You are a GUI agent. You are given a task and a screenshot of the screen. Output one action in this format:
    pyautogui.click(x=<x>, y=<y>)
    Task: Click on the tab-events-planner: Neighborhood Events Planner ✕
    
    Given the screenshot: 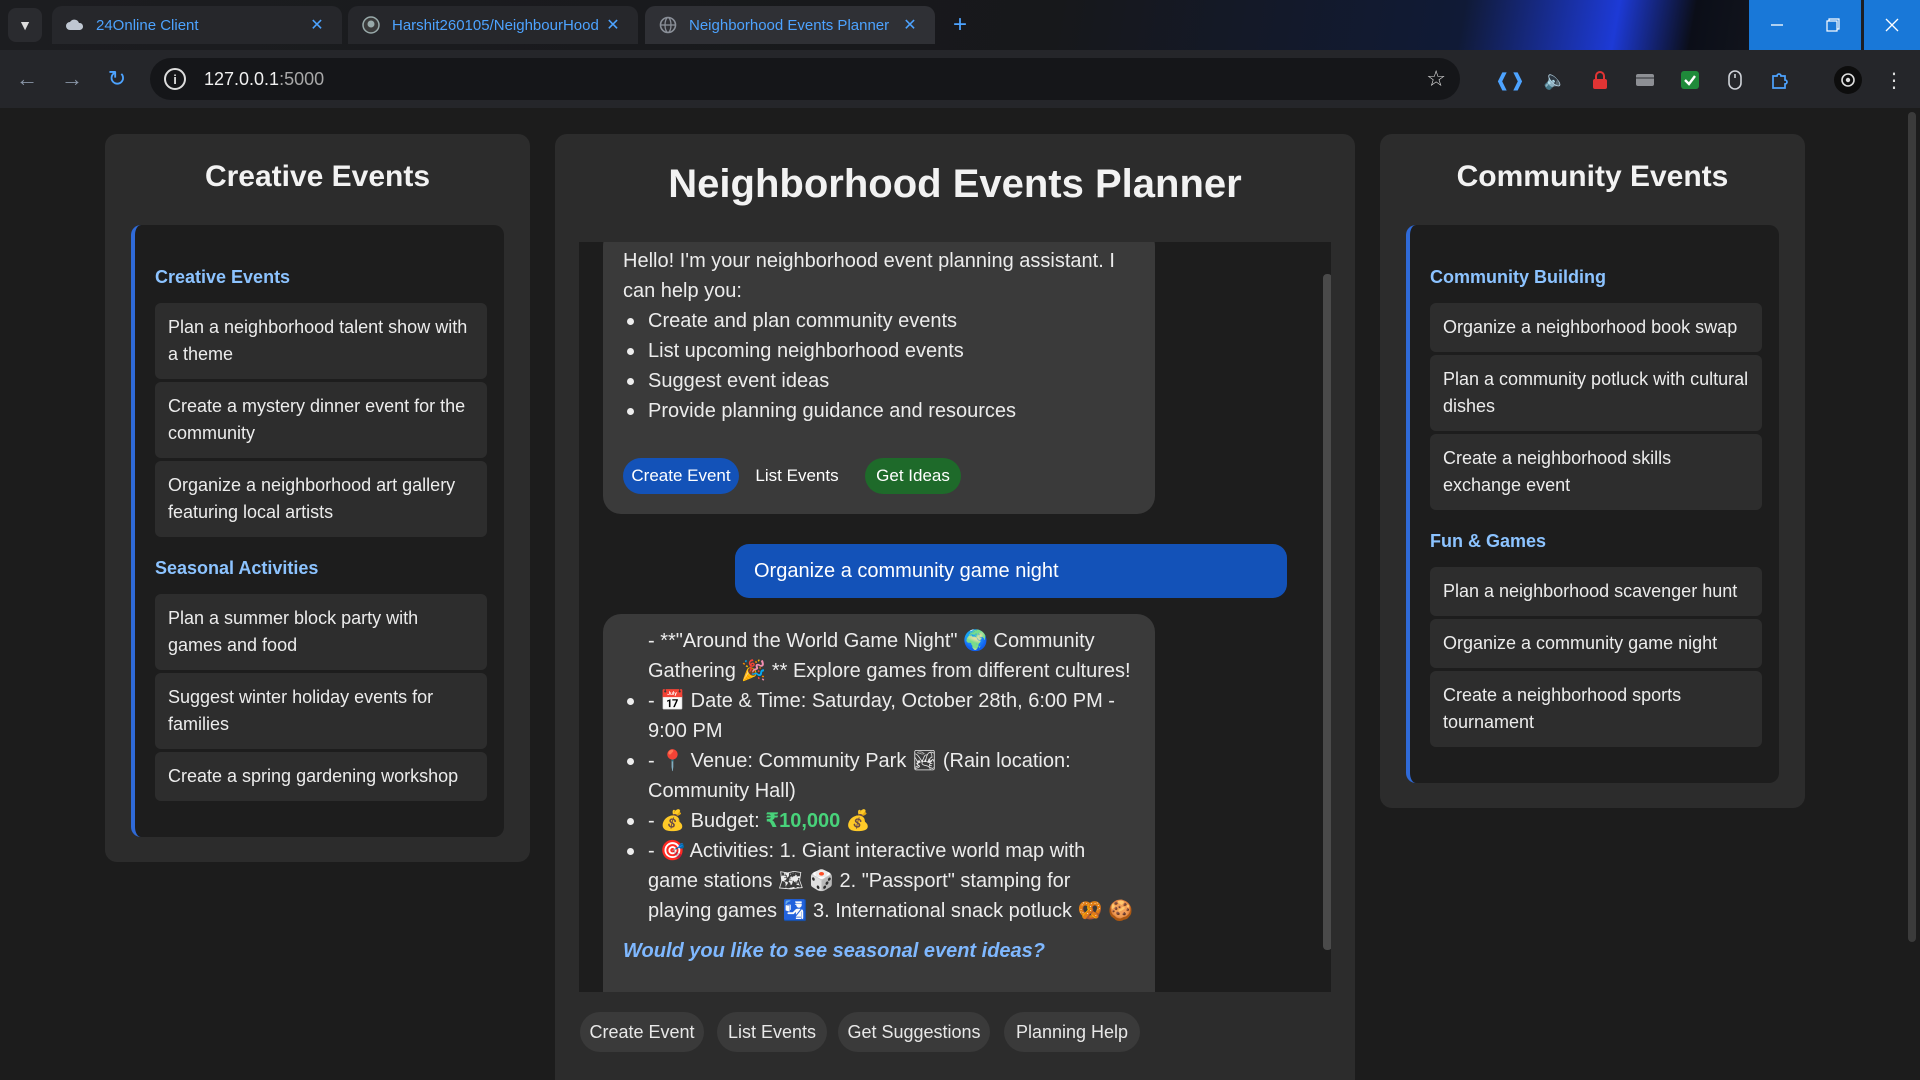 What is the action you would take?
    pyautogui.click(x=790, y=25)
    